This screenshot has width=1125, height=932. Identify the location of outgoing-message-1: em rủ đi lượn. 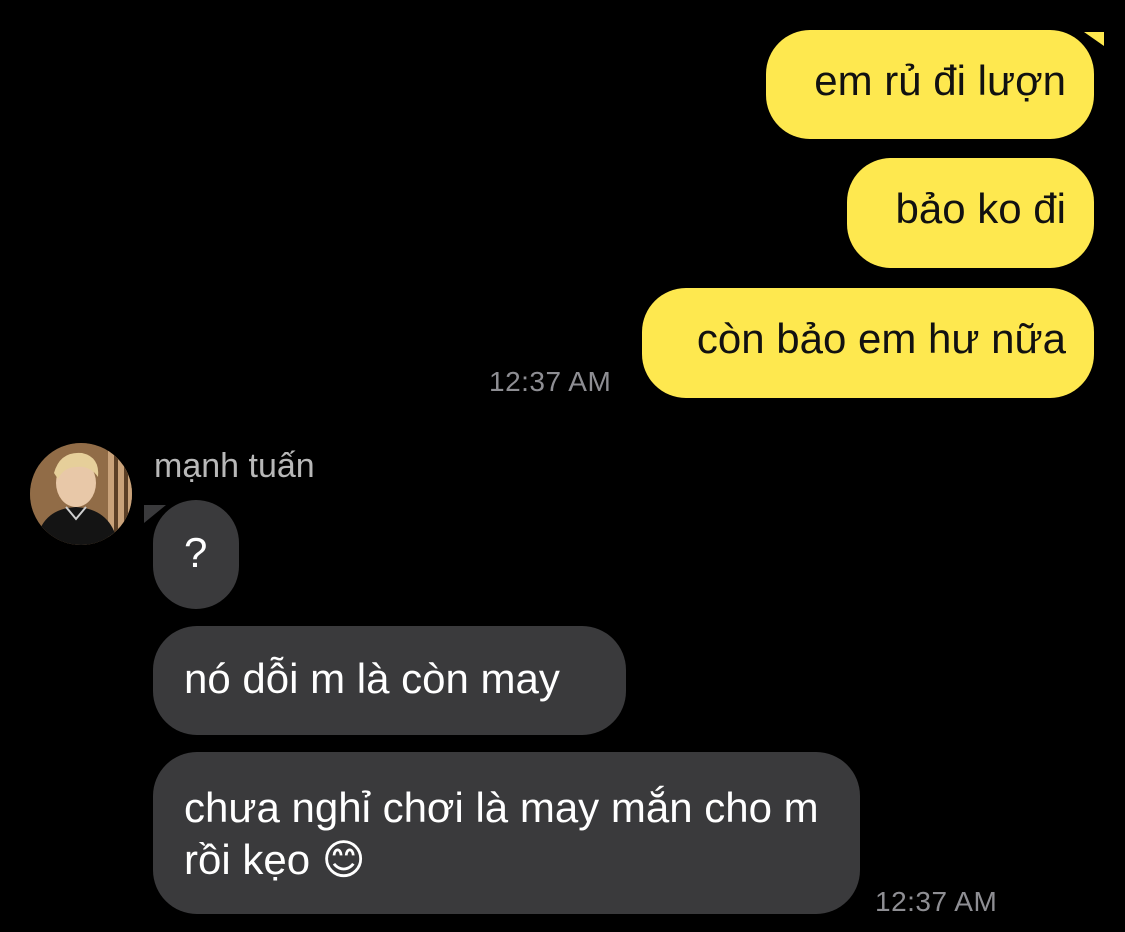
(930, 84).